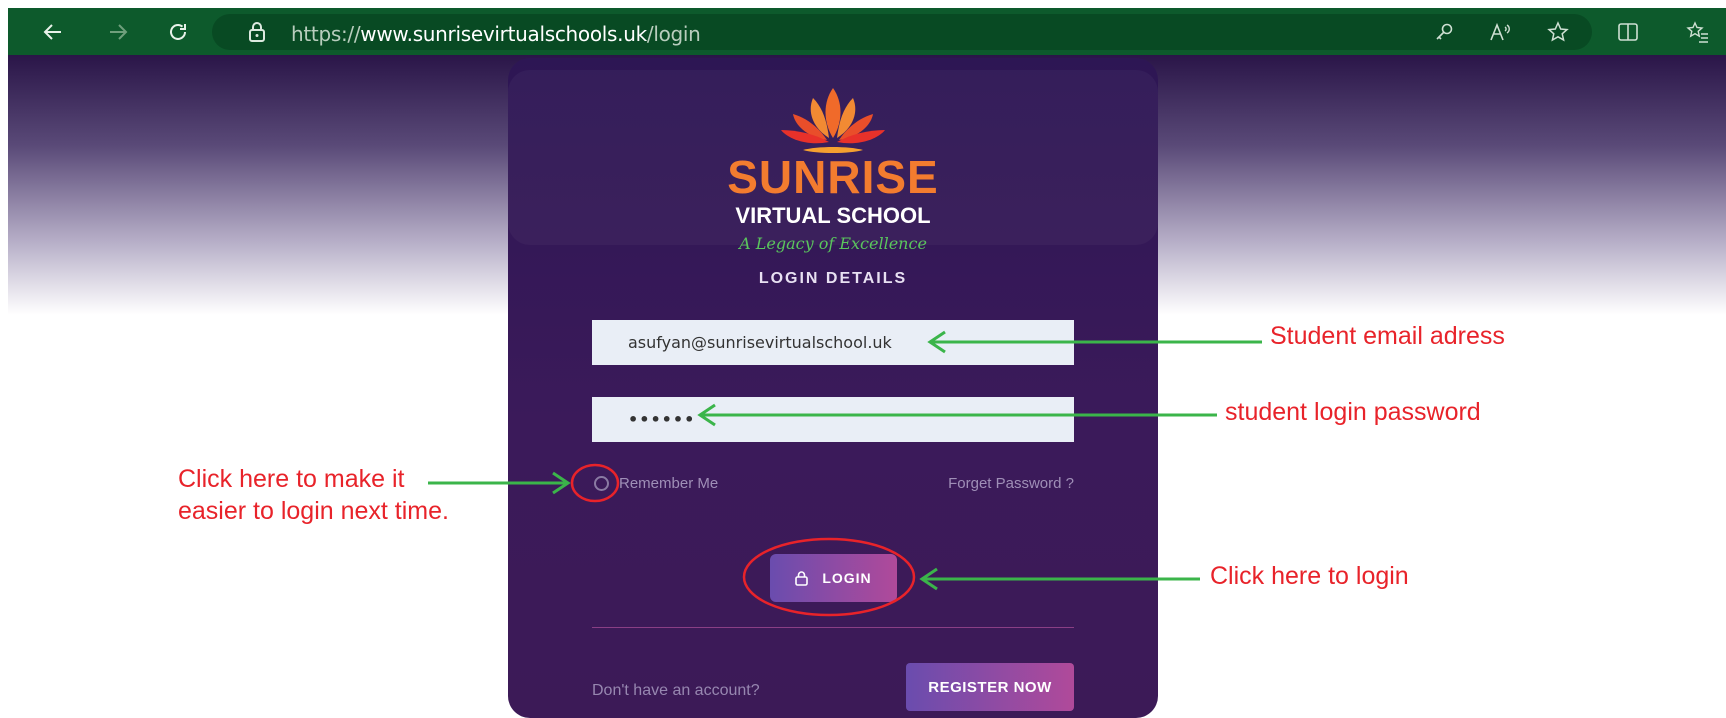 This screenshot has height=718, width=1726. I want to click on favorites-list-icon, so click(1698, 31).